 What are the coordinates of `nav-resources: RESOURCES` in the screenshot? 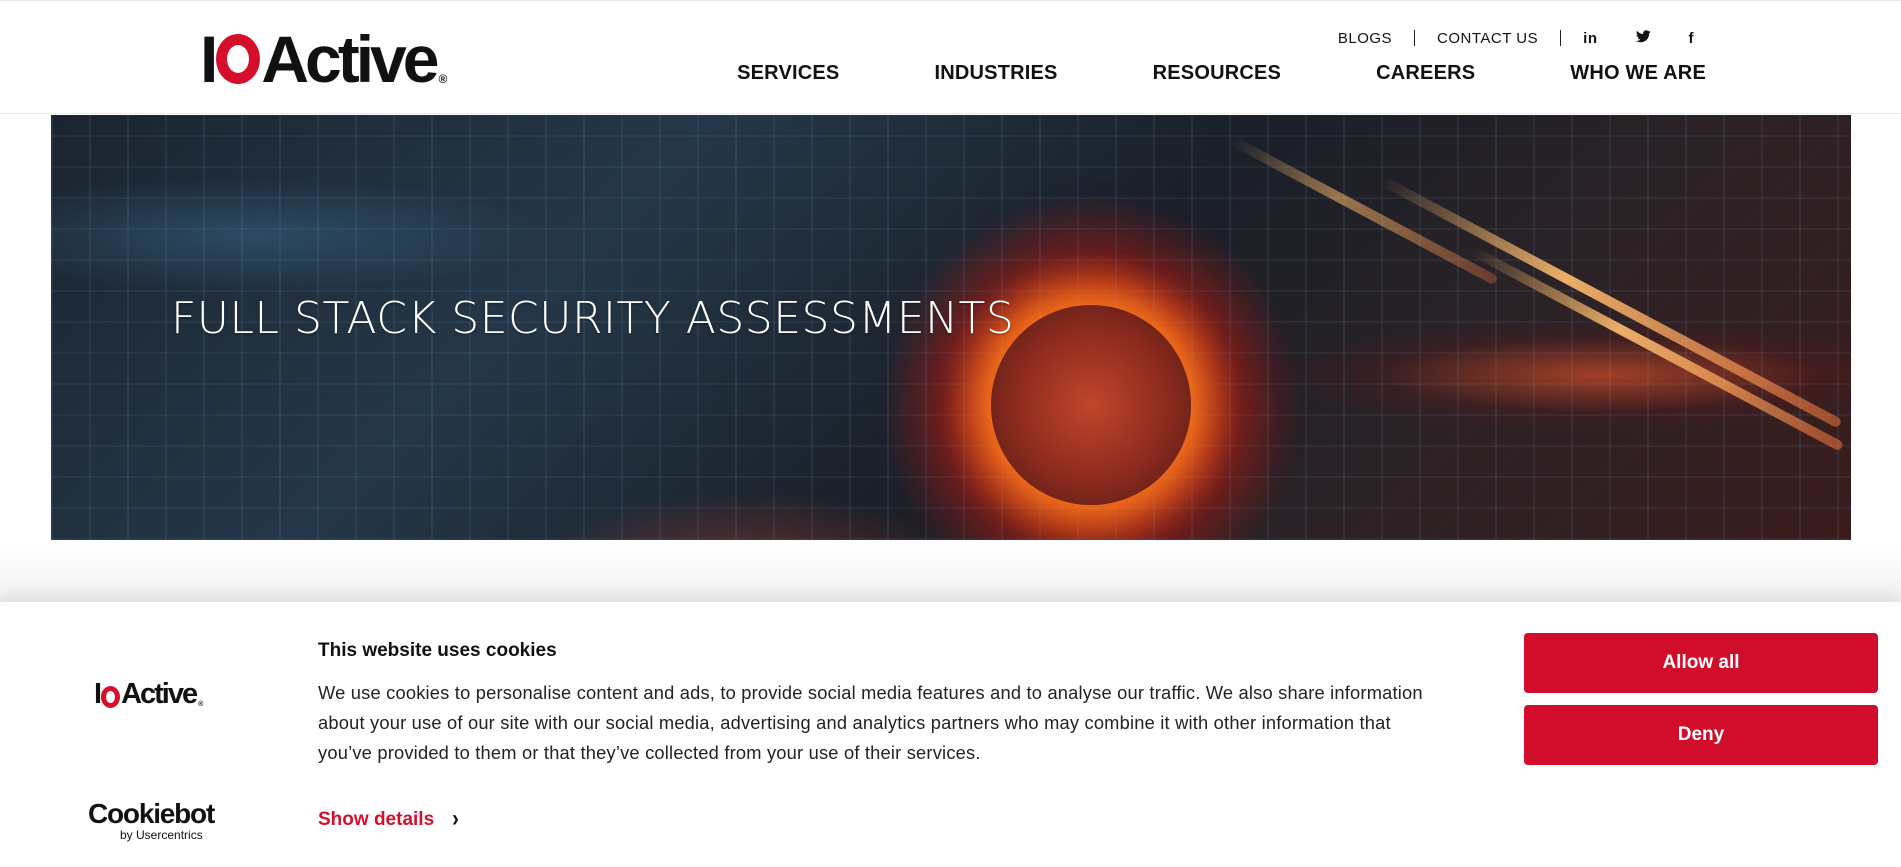 It's located at (1217, 77).